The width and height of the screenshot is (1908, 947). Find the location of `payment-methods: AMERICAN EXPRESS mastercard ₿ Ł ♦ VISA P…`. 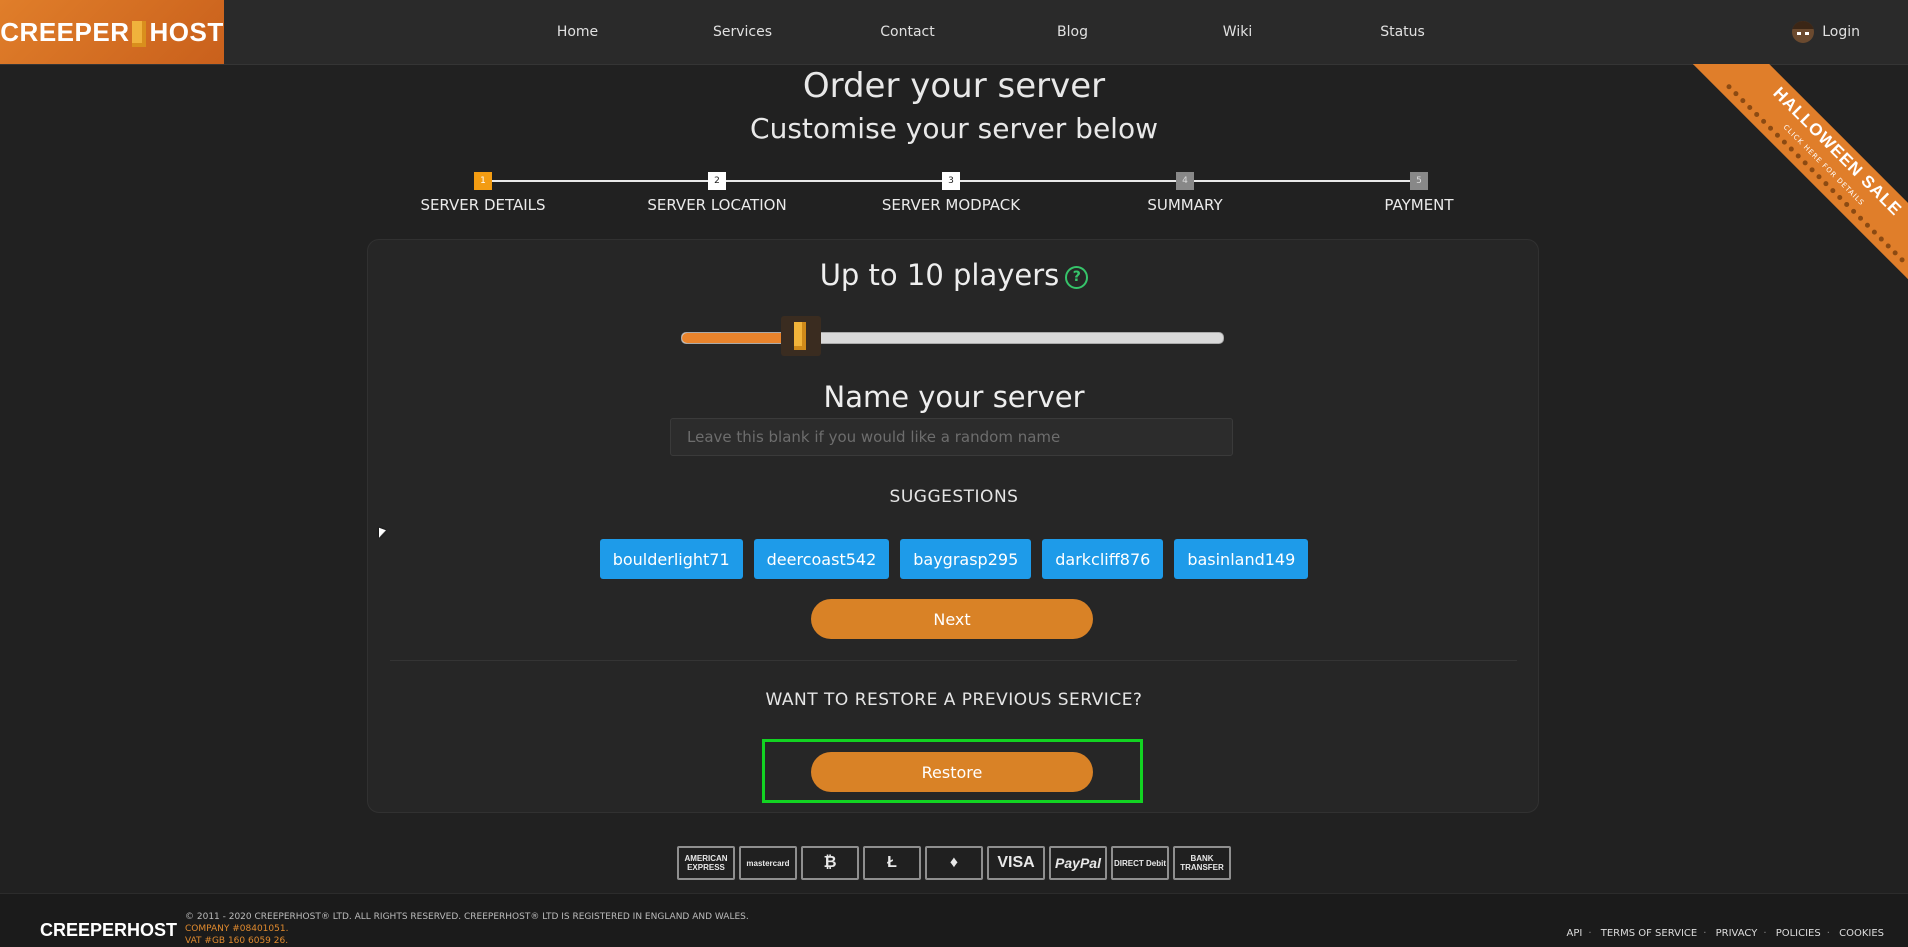

payment-methods: AMERICAN EXPRESS mastercard ₿ Ł ♦ VISA P… is located at coordinates (954, 863).